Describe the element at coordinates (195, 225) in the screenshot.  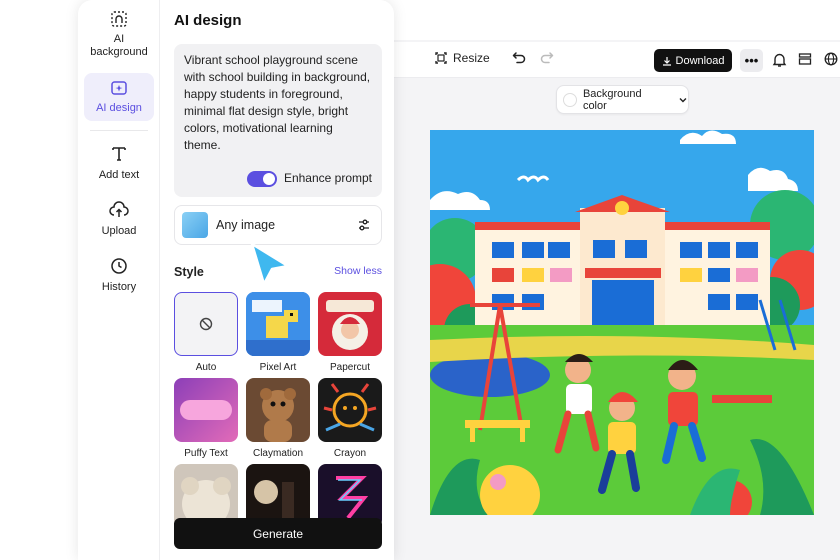
I see `reference-thumbnail` at that location.